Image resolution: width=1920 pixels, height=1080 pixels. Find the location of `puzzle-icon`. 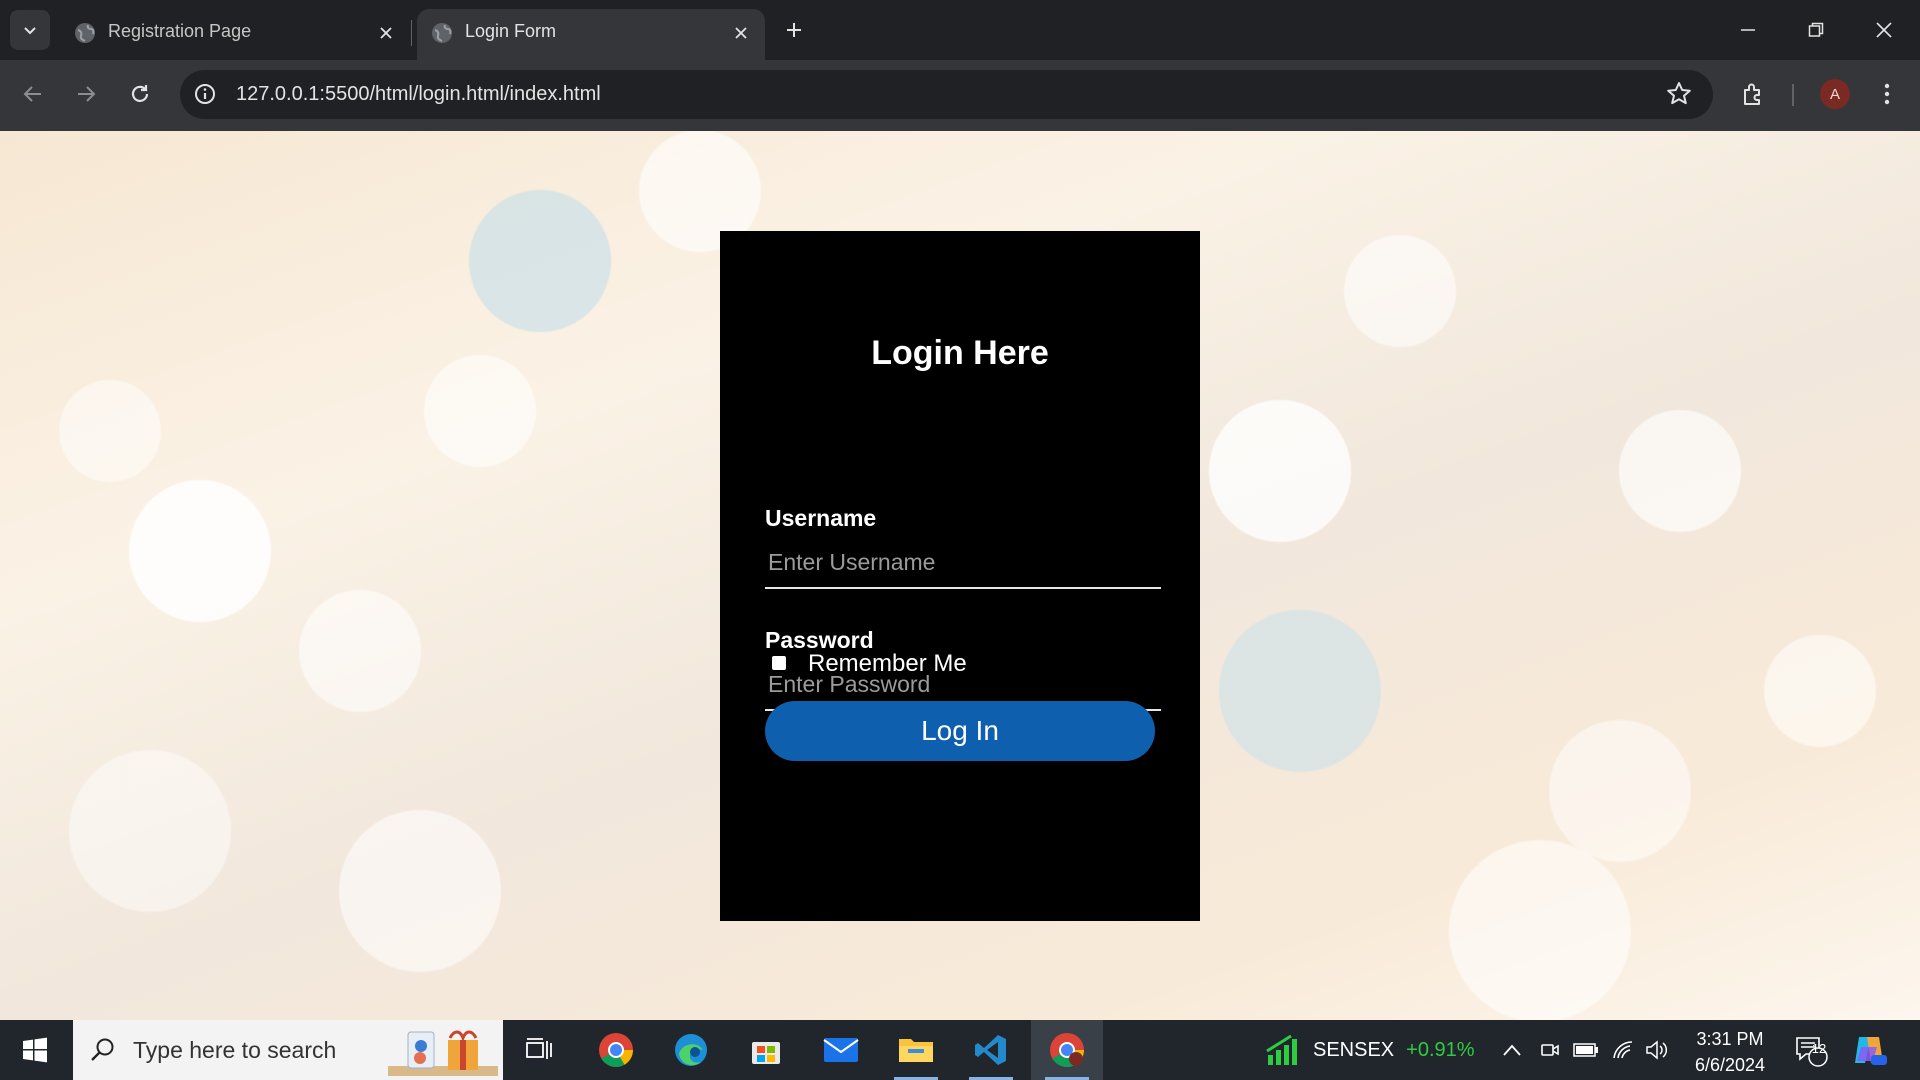

puzzle-icon is located at coordinates (1752, 94).